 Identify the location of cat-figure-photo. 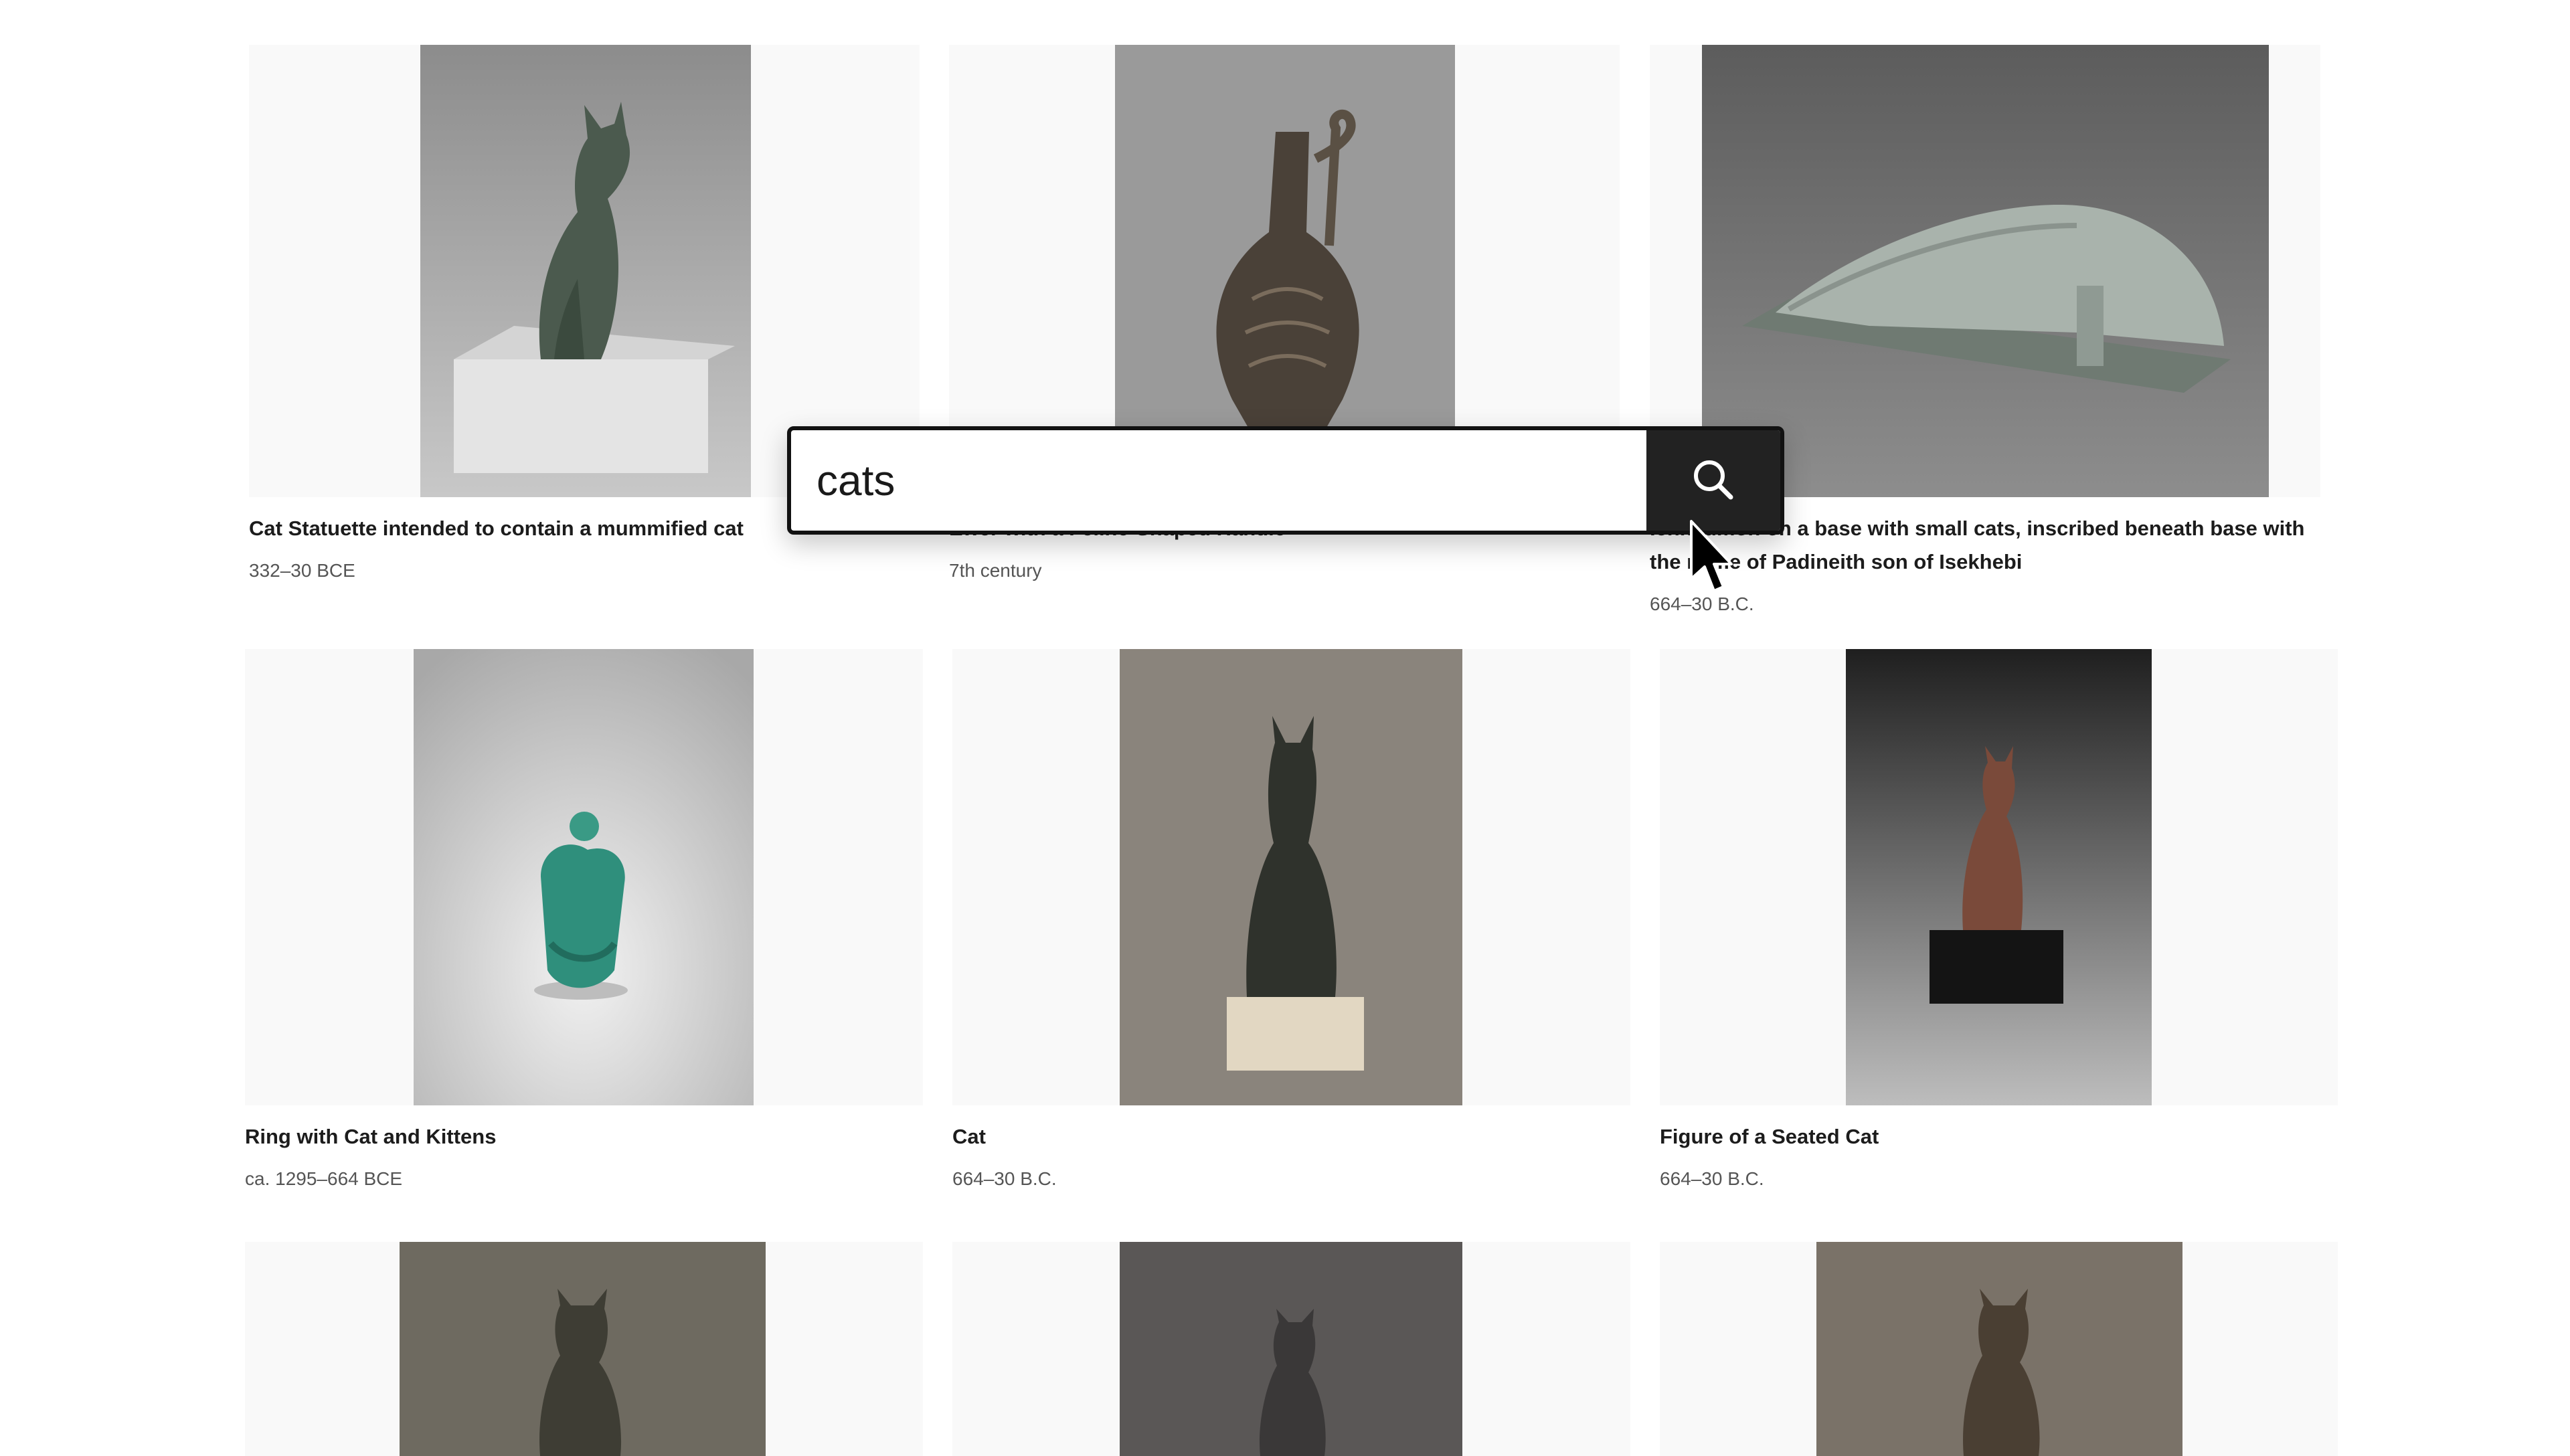
(1291, 877).